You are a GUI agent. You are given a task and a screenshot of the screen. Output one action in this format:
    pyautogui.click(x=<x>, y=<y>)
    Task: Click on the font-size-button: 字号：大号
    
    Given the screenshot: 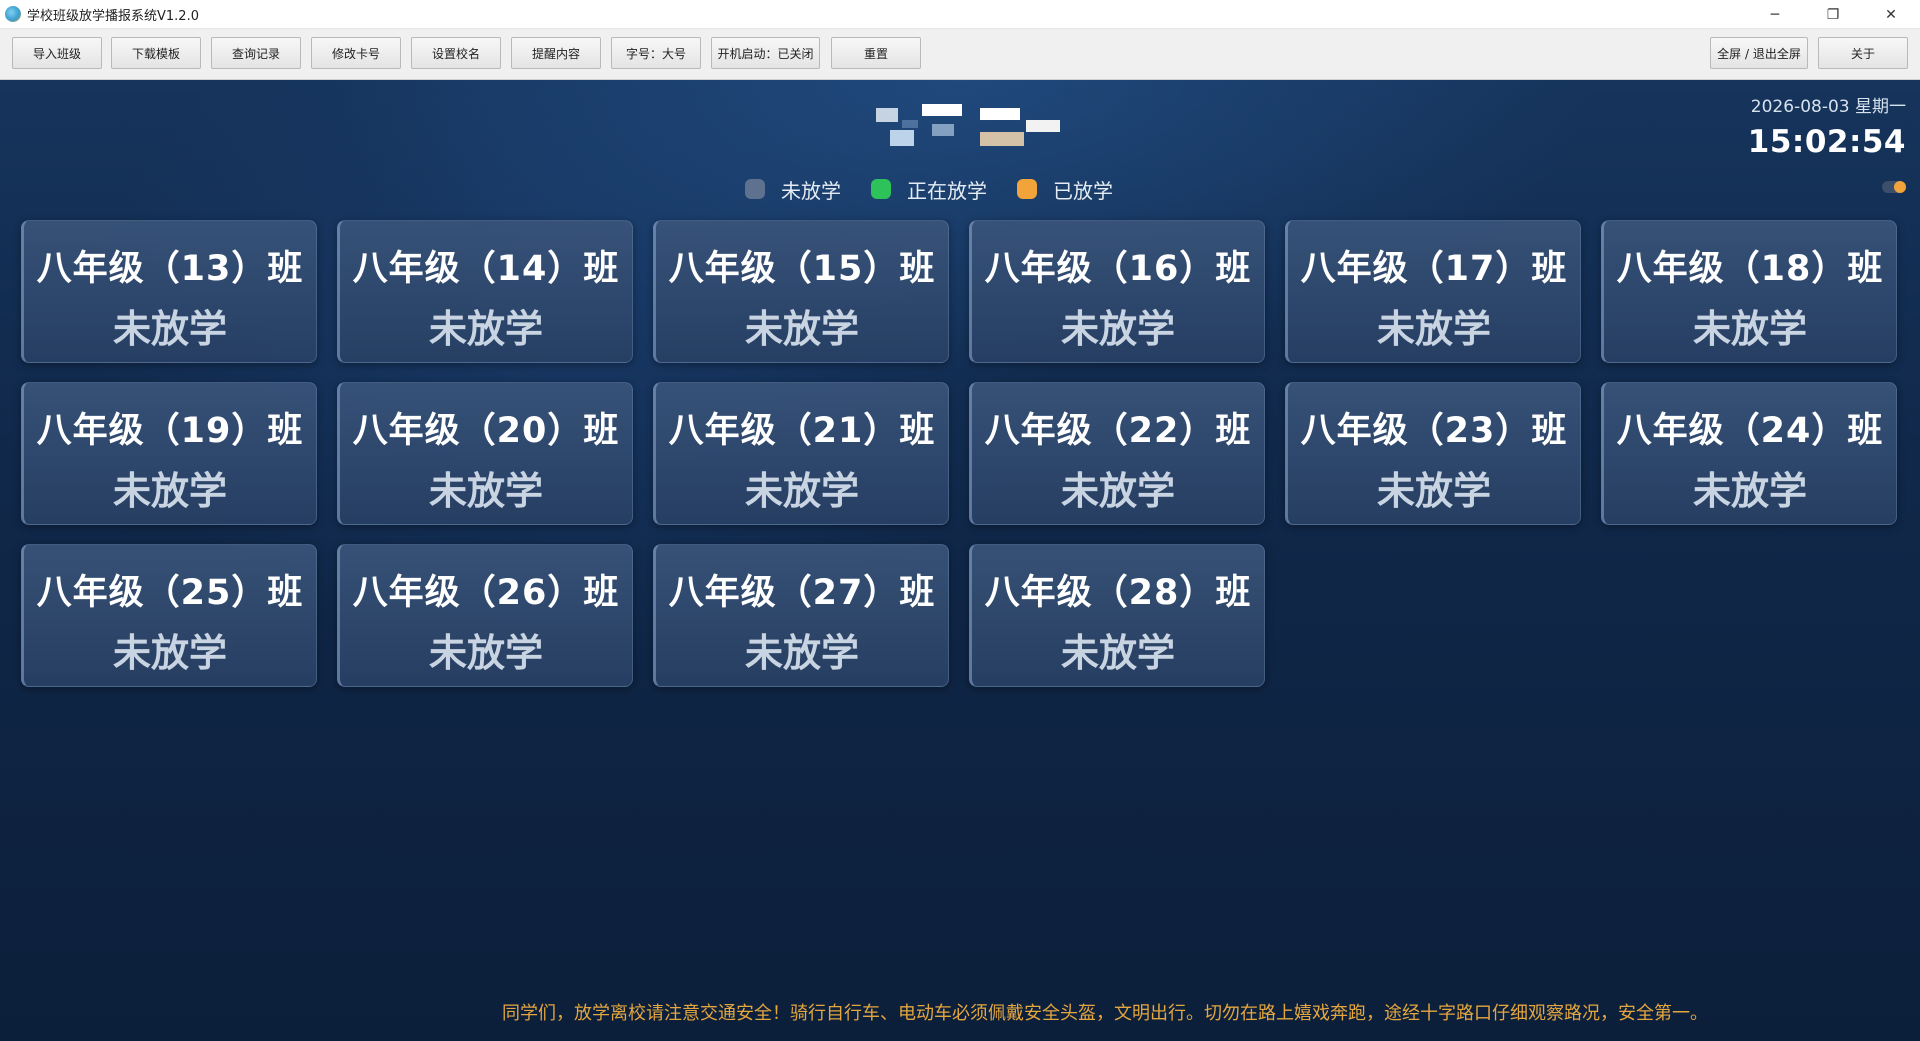 What is the action you would take?
    pyautogui.click(x=656, y=53)
    